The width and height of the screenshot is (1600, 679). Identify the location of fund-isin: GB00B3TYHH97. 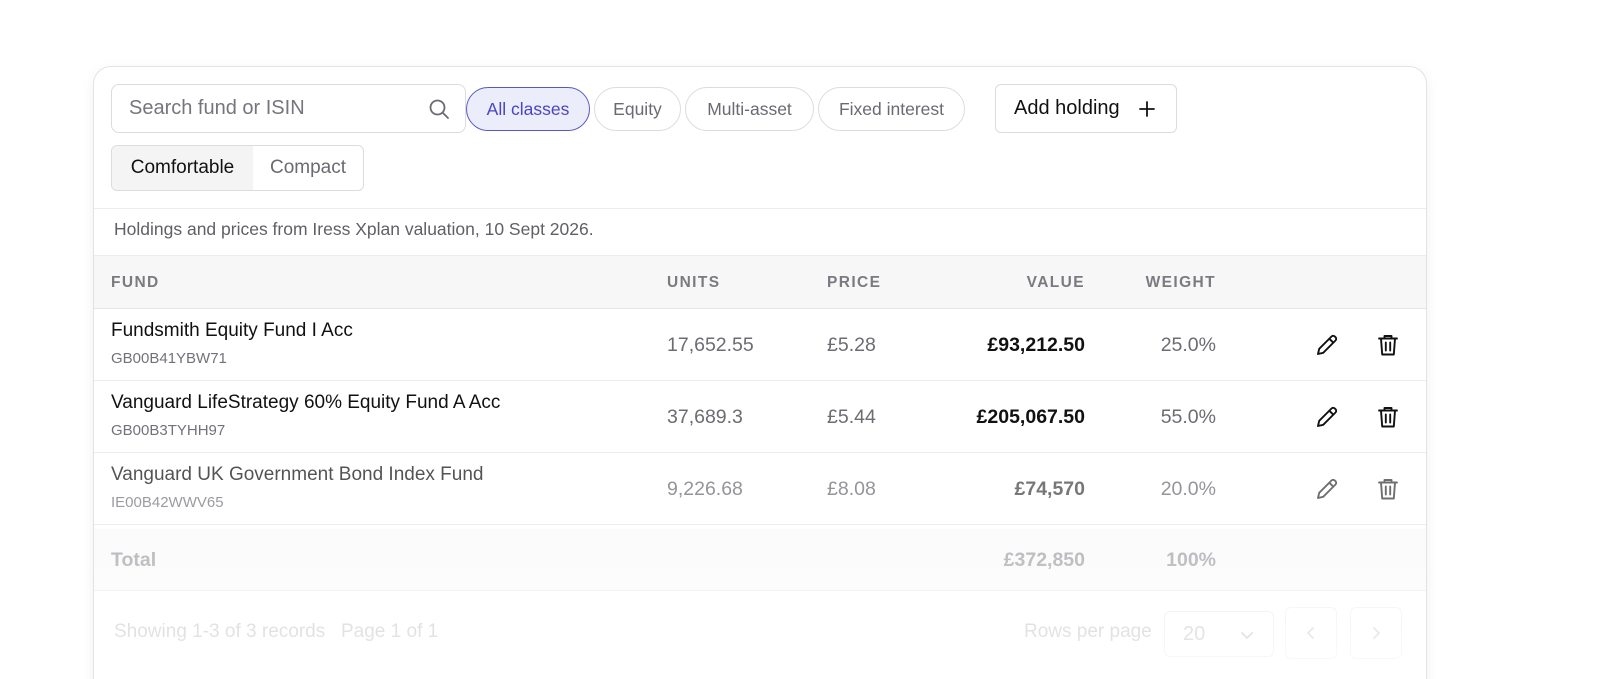
(168, 430).